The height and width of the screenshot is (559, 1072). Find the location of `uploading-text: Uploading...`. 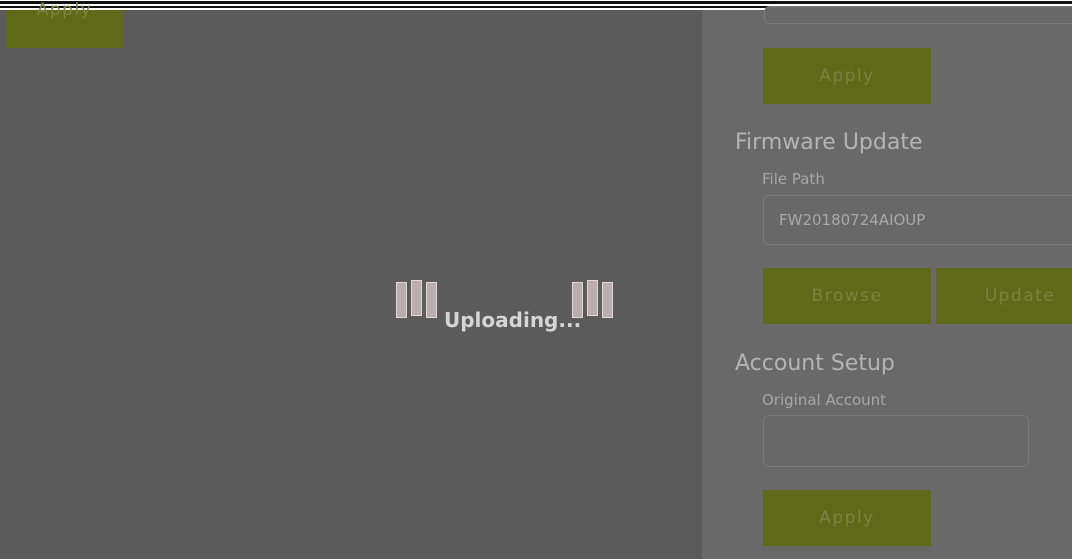

uploading-text: Uploading... is located at coordinates (513, 320).